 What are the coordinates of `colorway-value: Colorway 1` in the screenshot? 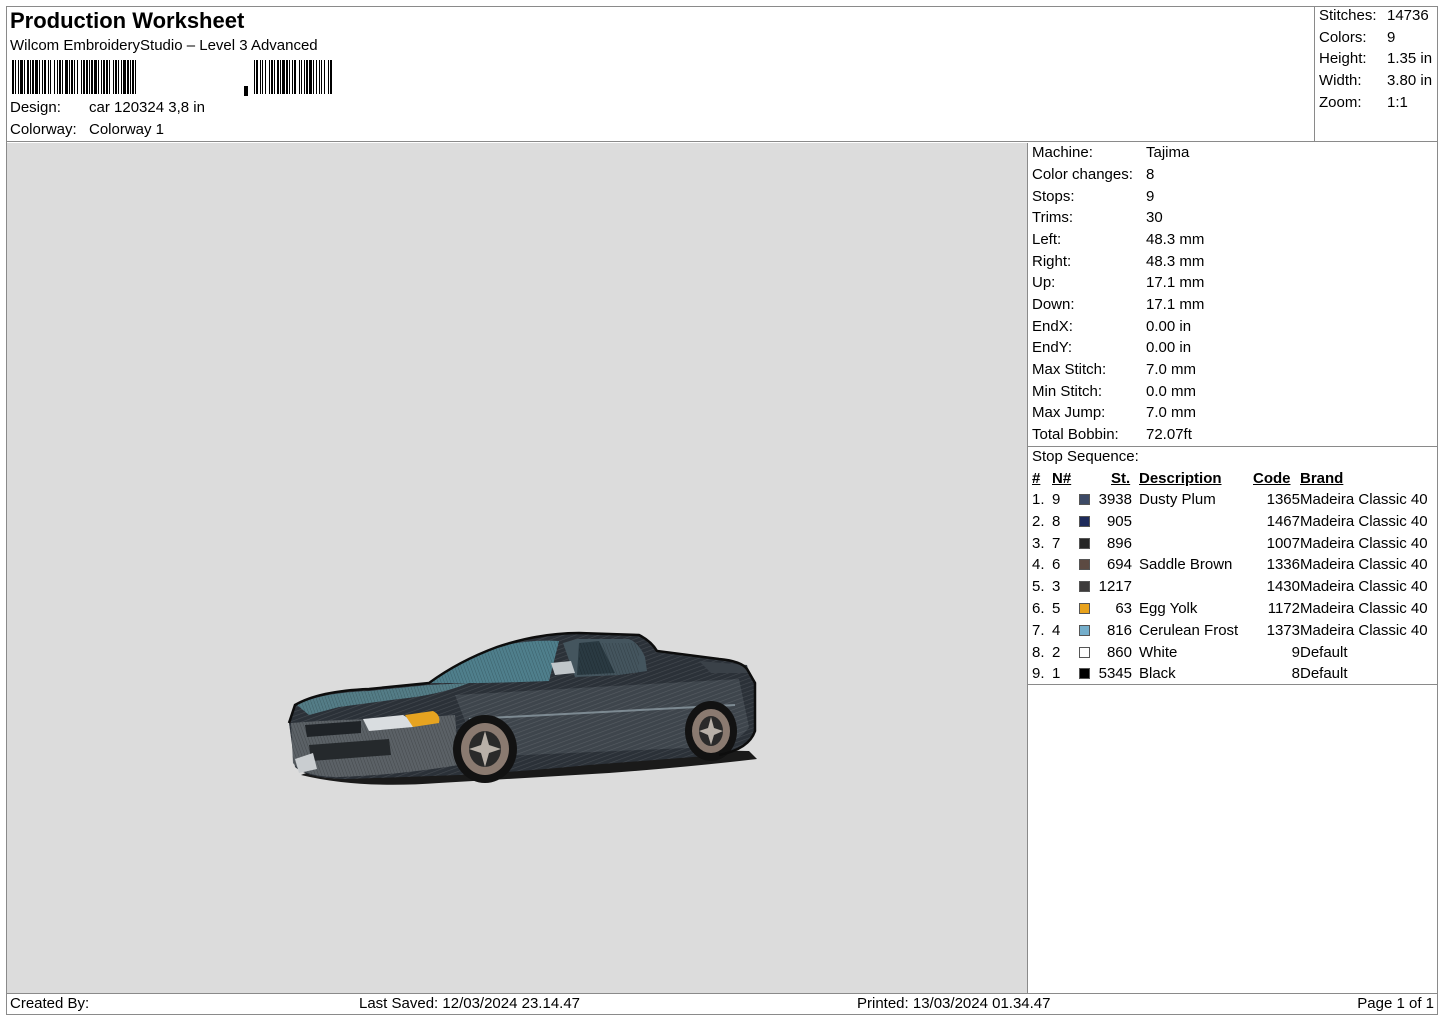 It's located at (127, 129).